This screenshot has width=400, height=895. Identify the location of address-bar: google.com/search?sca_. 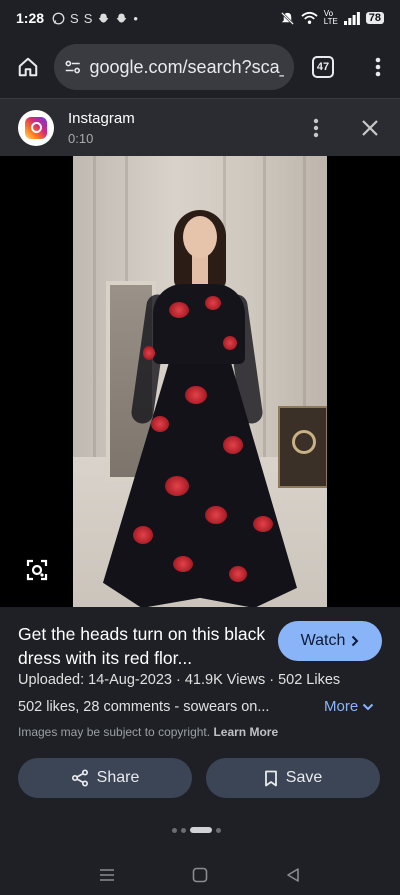
(174, 67).